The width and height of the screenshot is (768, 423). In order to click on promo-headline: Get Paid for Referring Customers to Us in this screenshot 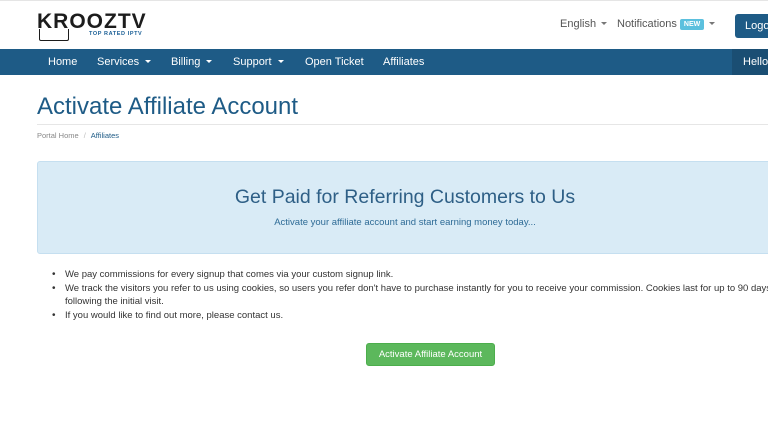, I will do `click(405, 197)`.